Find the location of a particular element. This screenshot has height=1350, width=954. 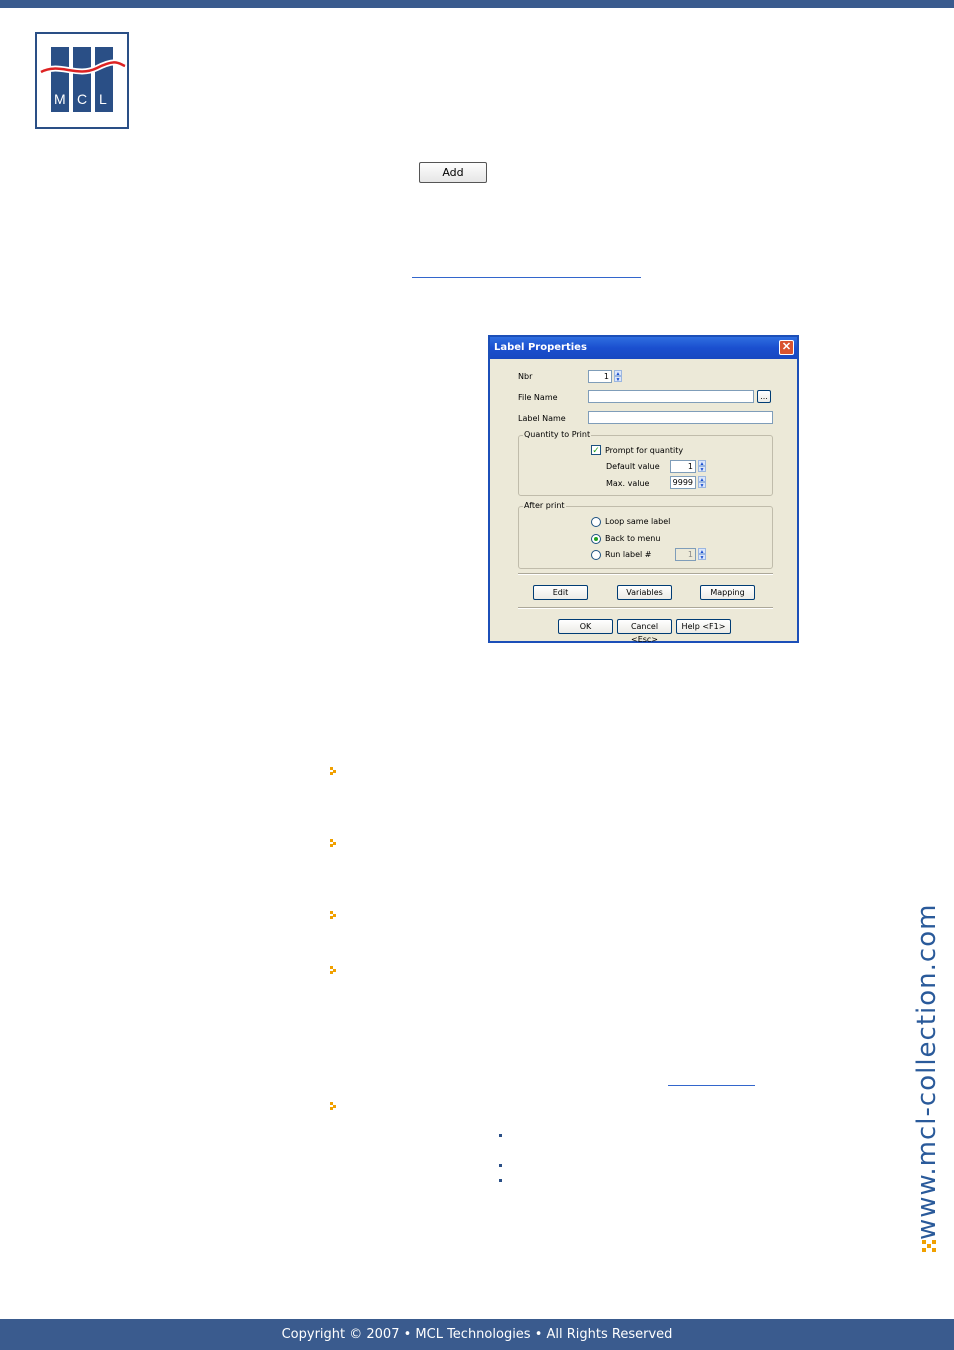

run-label-spinner: ▲ ▼ is located at coordinates (702, 554).